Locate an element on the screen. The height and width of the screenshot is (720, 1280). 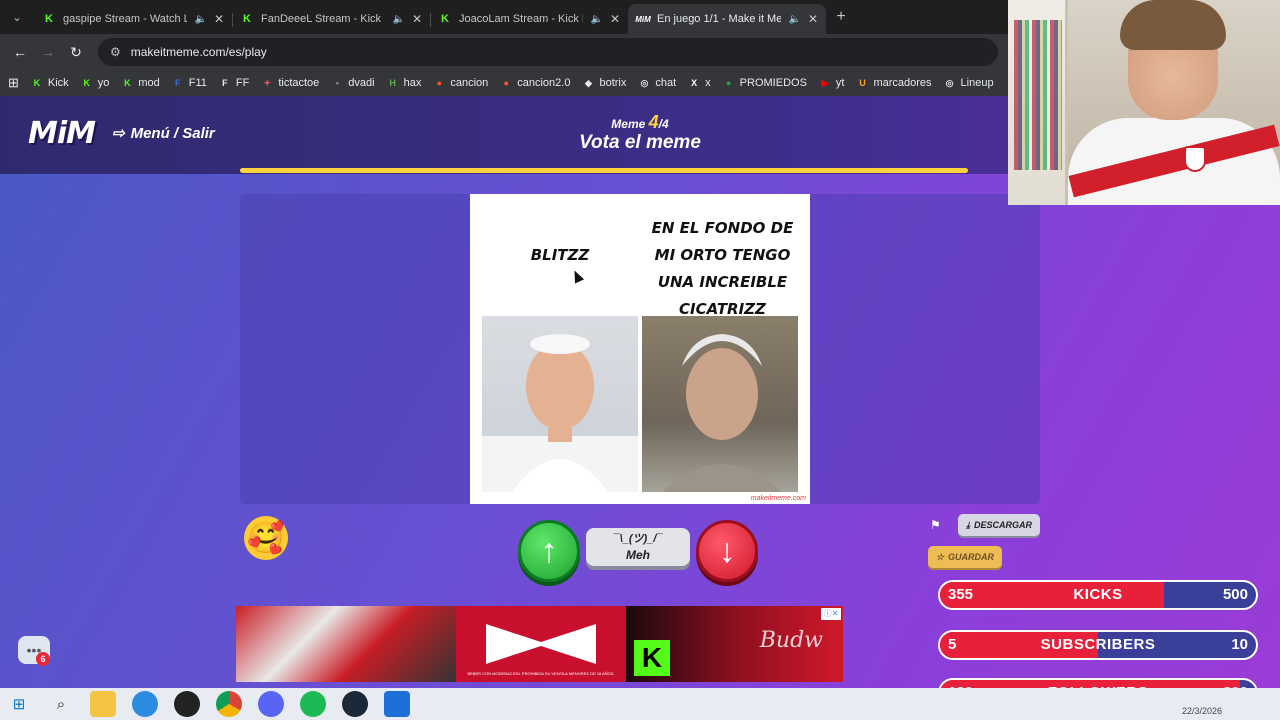
bookmark-icon: ✦ is located at coordinates (267, 82).